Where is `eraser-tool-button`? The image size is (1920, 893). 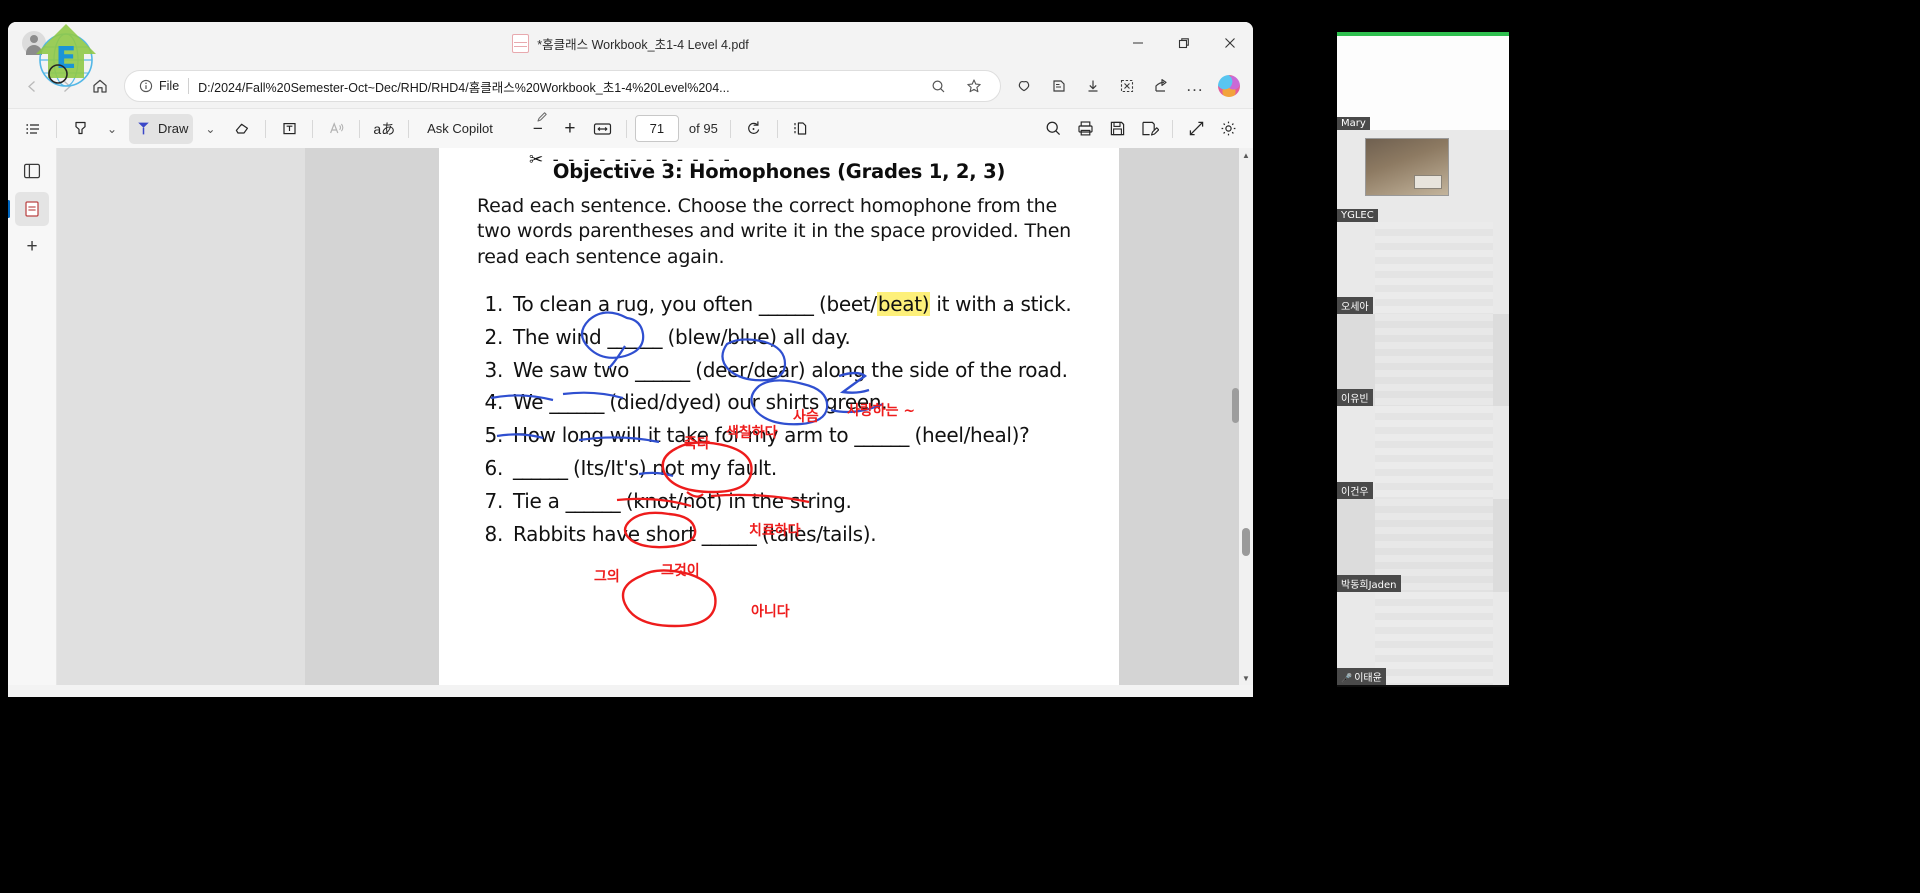
eraser-tool-button is located at coordinates (242, 129).